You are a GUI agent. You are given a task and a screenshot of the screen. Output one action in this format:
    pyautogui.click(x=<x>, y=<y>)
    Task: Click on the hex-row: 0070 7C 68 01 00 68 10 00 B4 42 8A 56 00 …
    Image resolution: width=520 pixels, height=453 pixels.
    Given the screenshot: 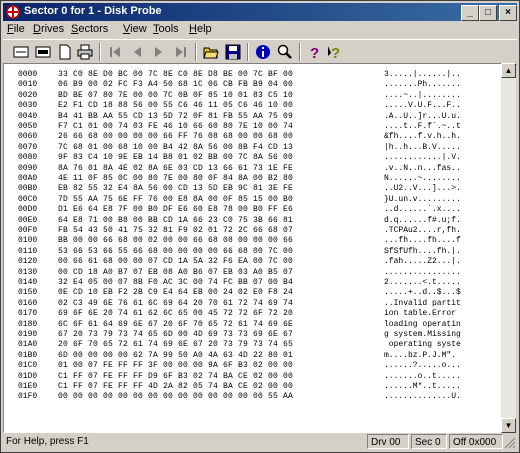 What is the action you would take?
    pyautogui.click(x=253, y=147)
    